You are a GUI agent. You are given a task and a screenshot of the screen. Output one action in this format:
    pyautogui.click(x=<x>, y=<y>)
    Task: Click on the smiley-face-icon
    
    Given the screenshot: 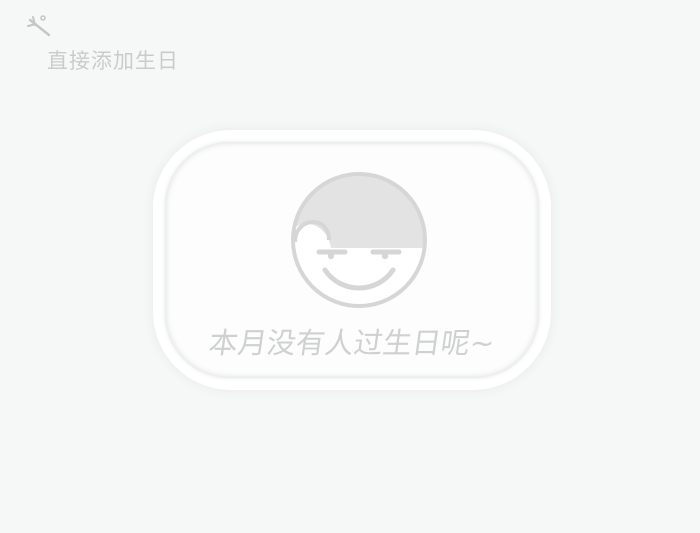 What is the action you would take?
    pyautogui.click(x=359, y=240)
    